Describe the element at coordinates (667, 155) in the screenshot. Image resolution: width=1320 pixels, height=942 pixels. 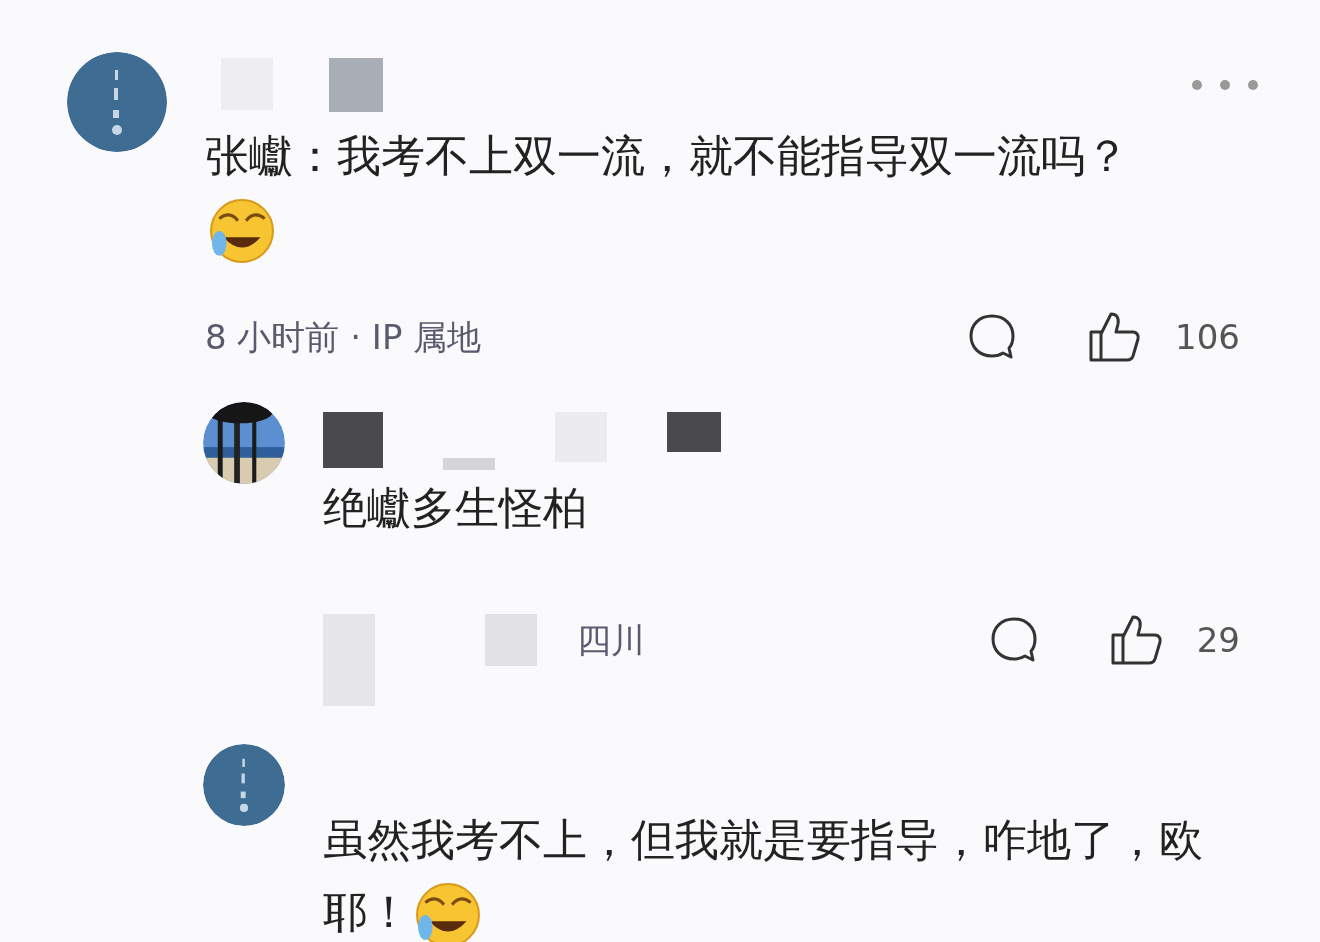
I see `comment-text: 张巘：我考不上双一流，就不能指导双一流吗？` at that location.